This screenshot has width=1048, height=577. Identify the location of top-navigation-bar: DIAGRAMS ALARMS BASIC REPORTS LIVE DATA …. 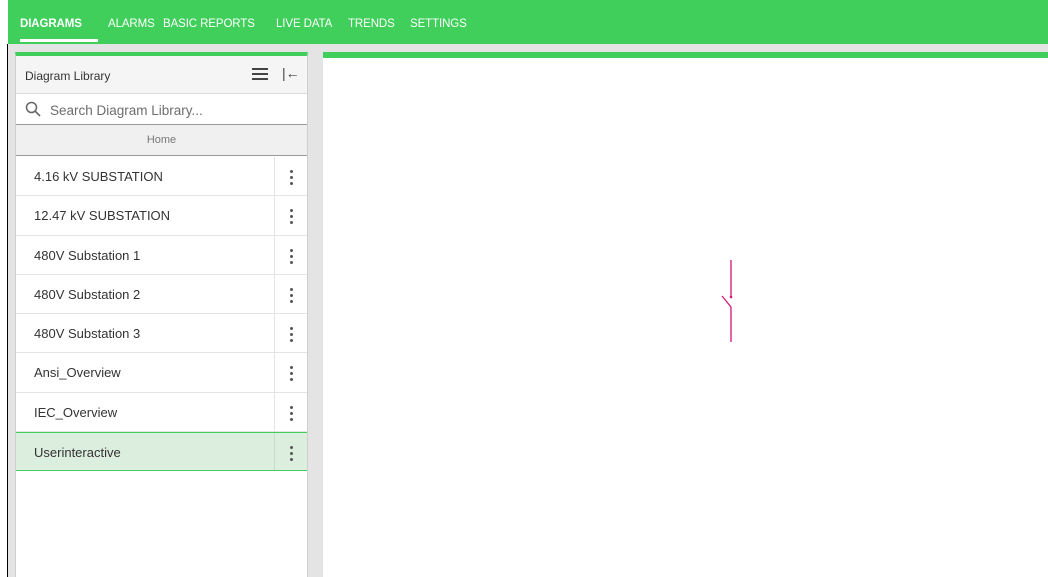
(528, 22).